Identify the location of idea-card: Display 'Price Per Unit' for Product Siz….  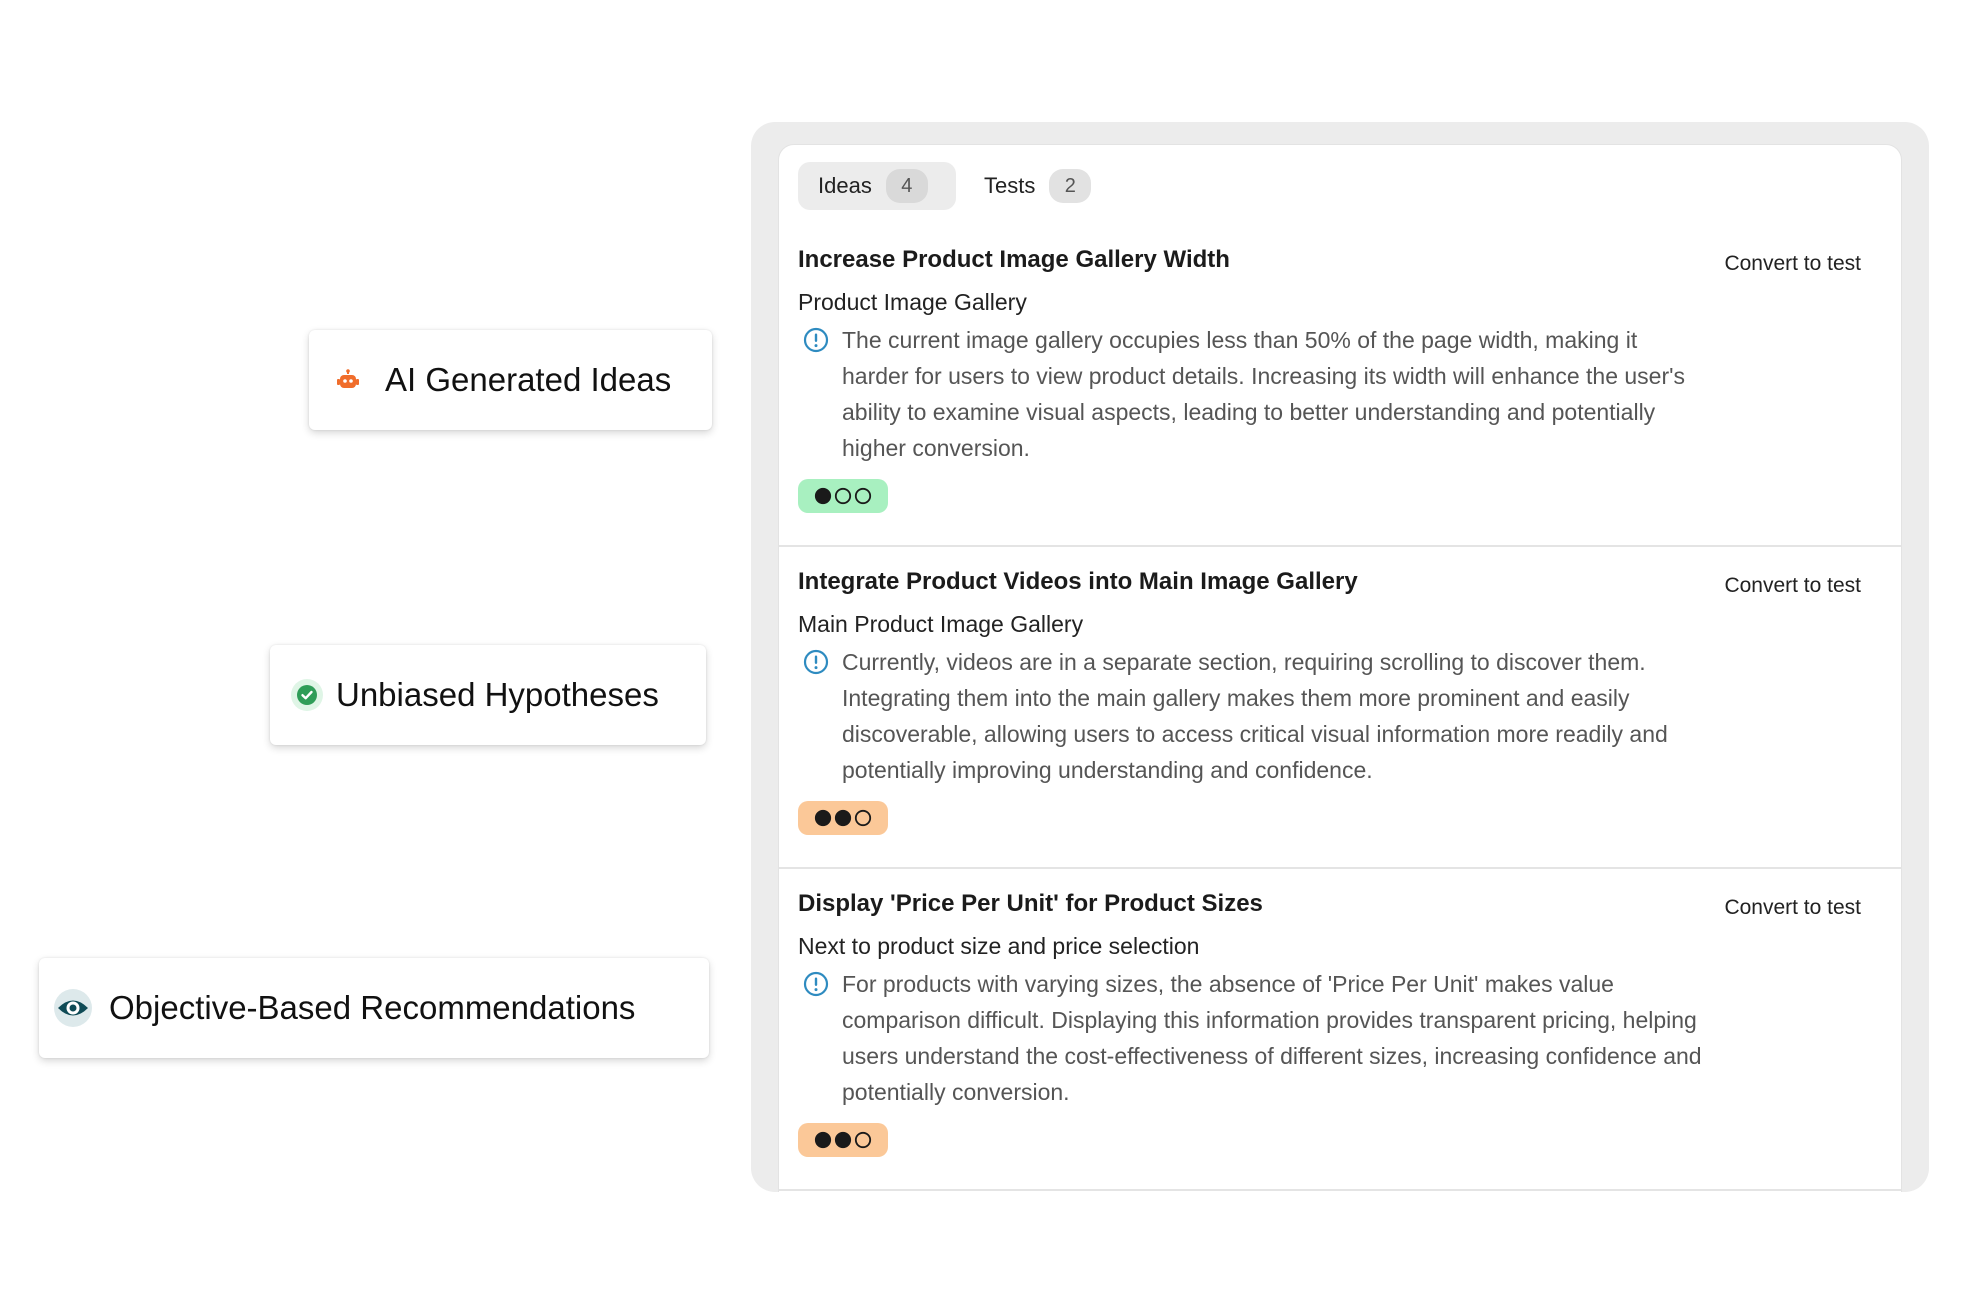
(1340, 1030).